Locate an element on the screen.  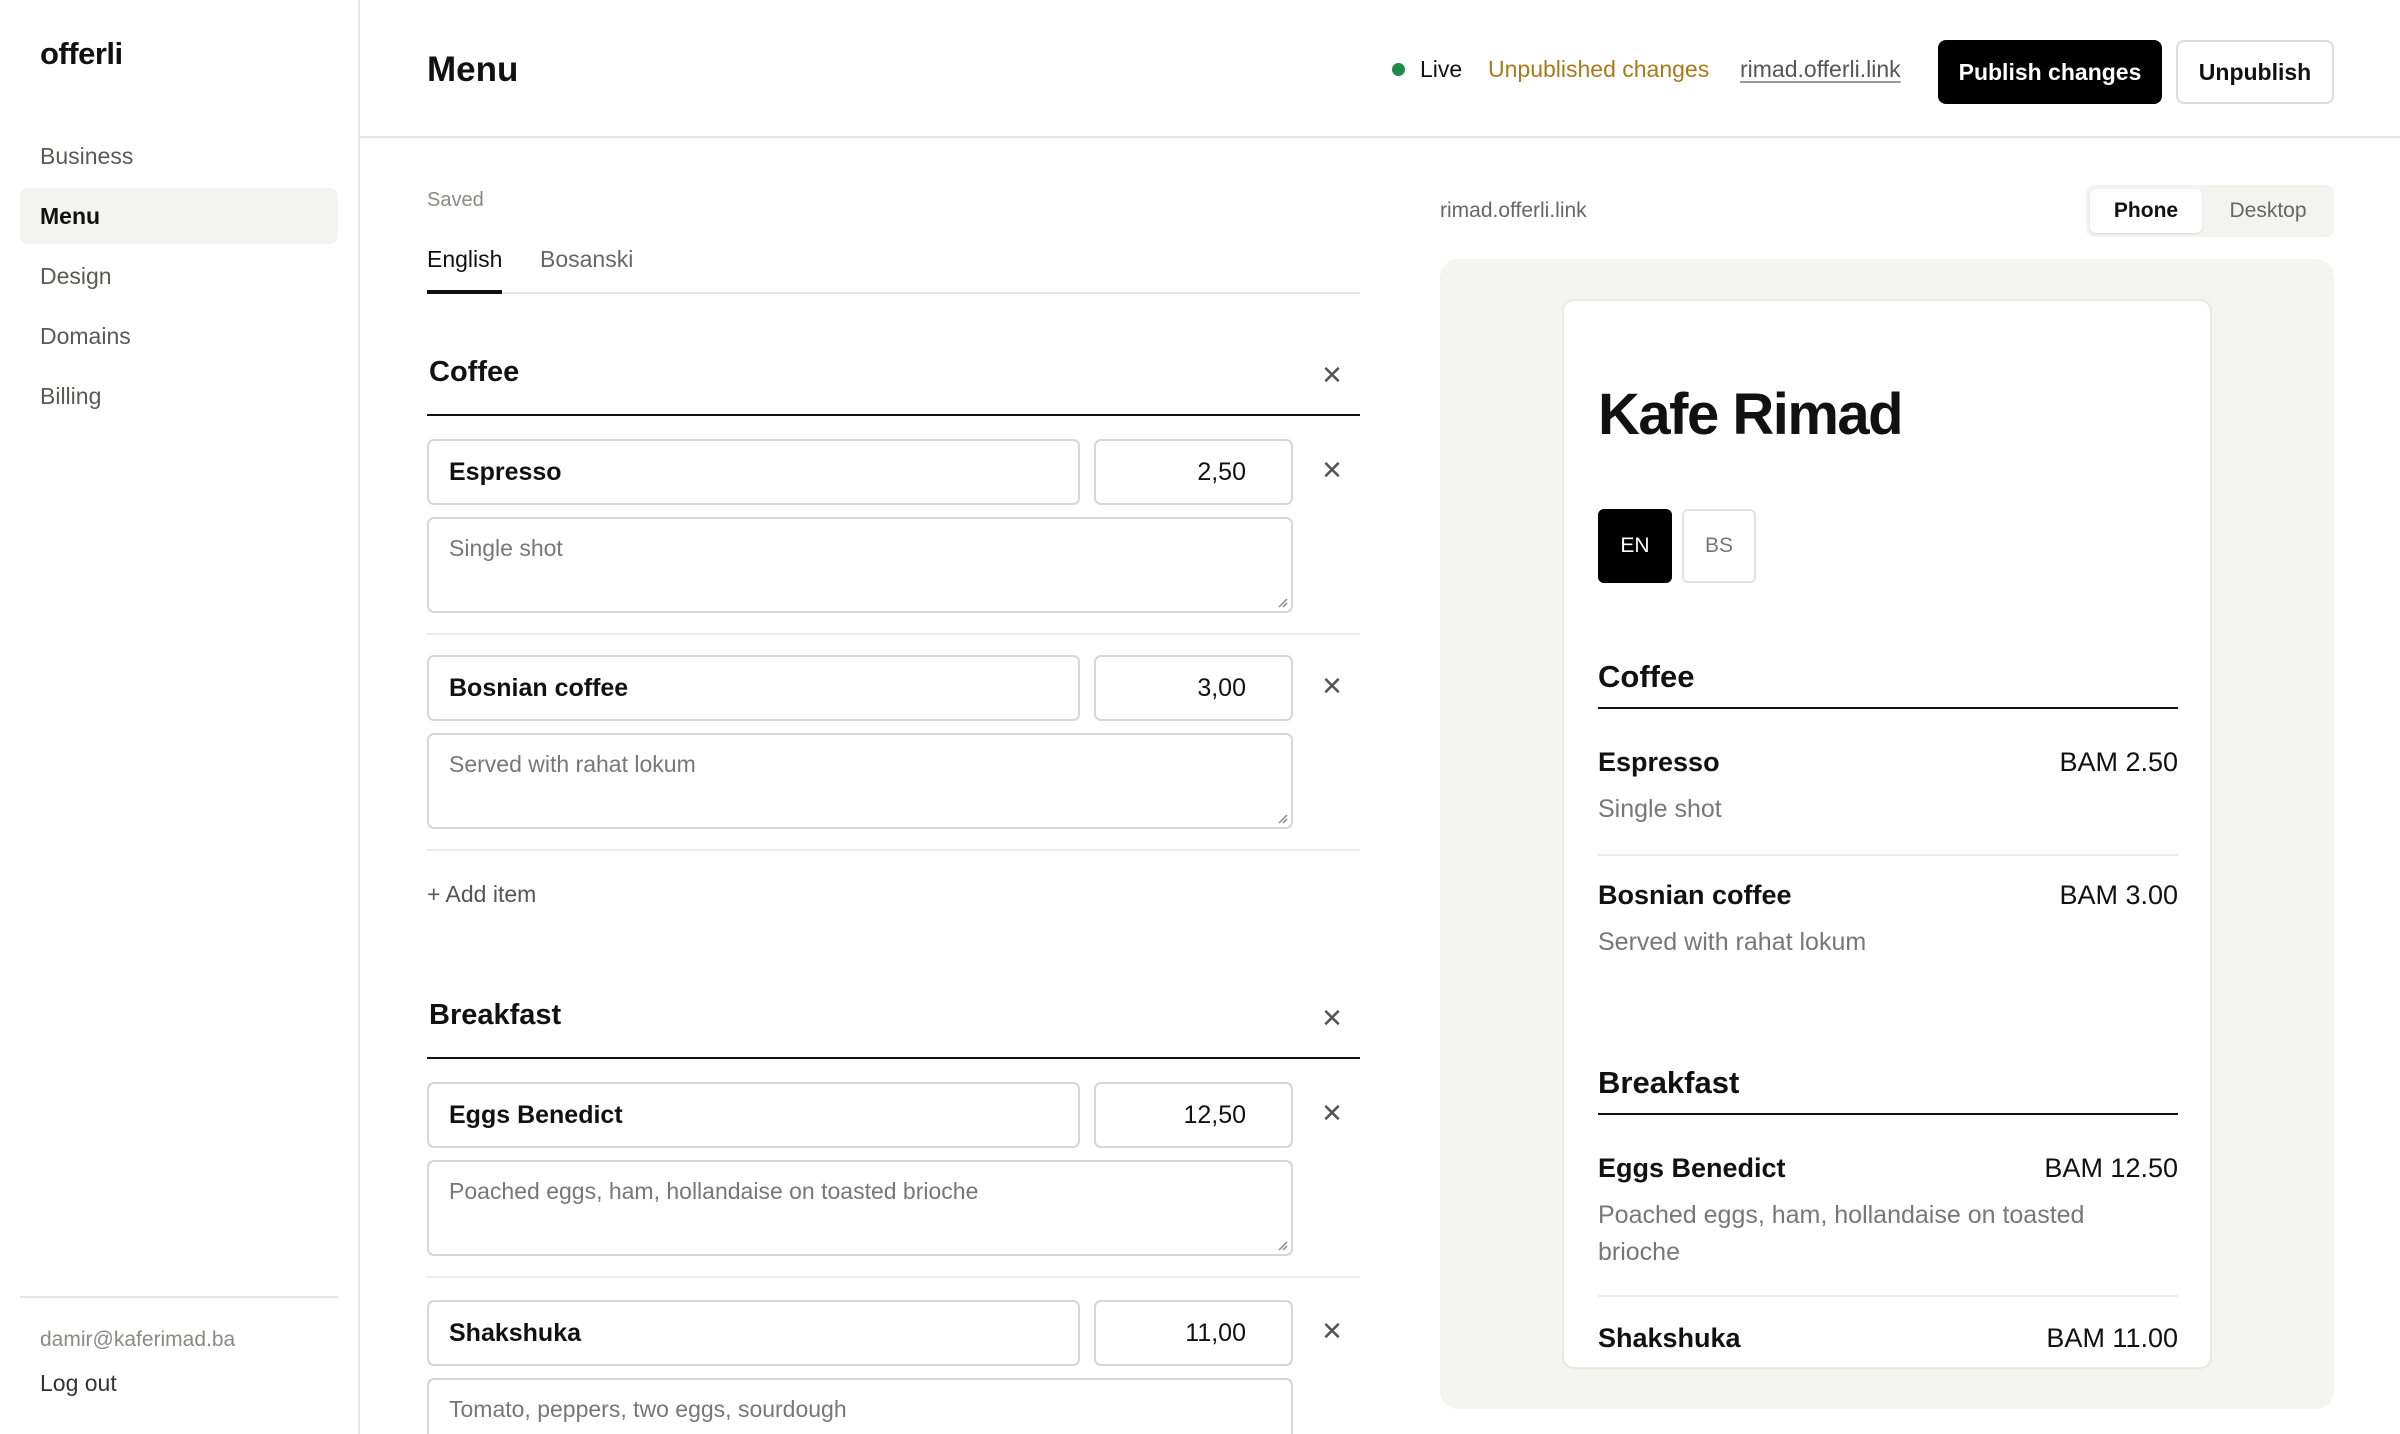
preview-item-name: Espresso is located at coordinates (1659, 762).